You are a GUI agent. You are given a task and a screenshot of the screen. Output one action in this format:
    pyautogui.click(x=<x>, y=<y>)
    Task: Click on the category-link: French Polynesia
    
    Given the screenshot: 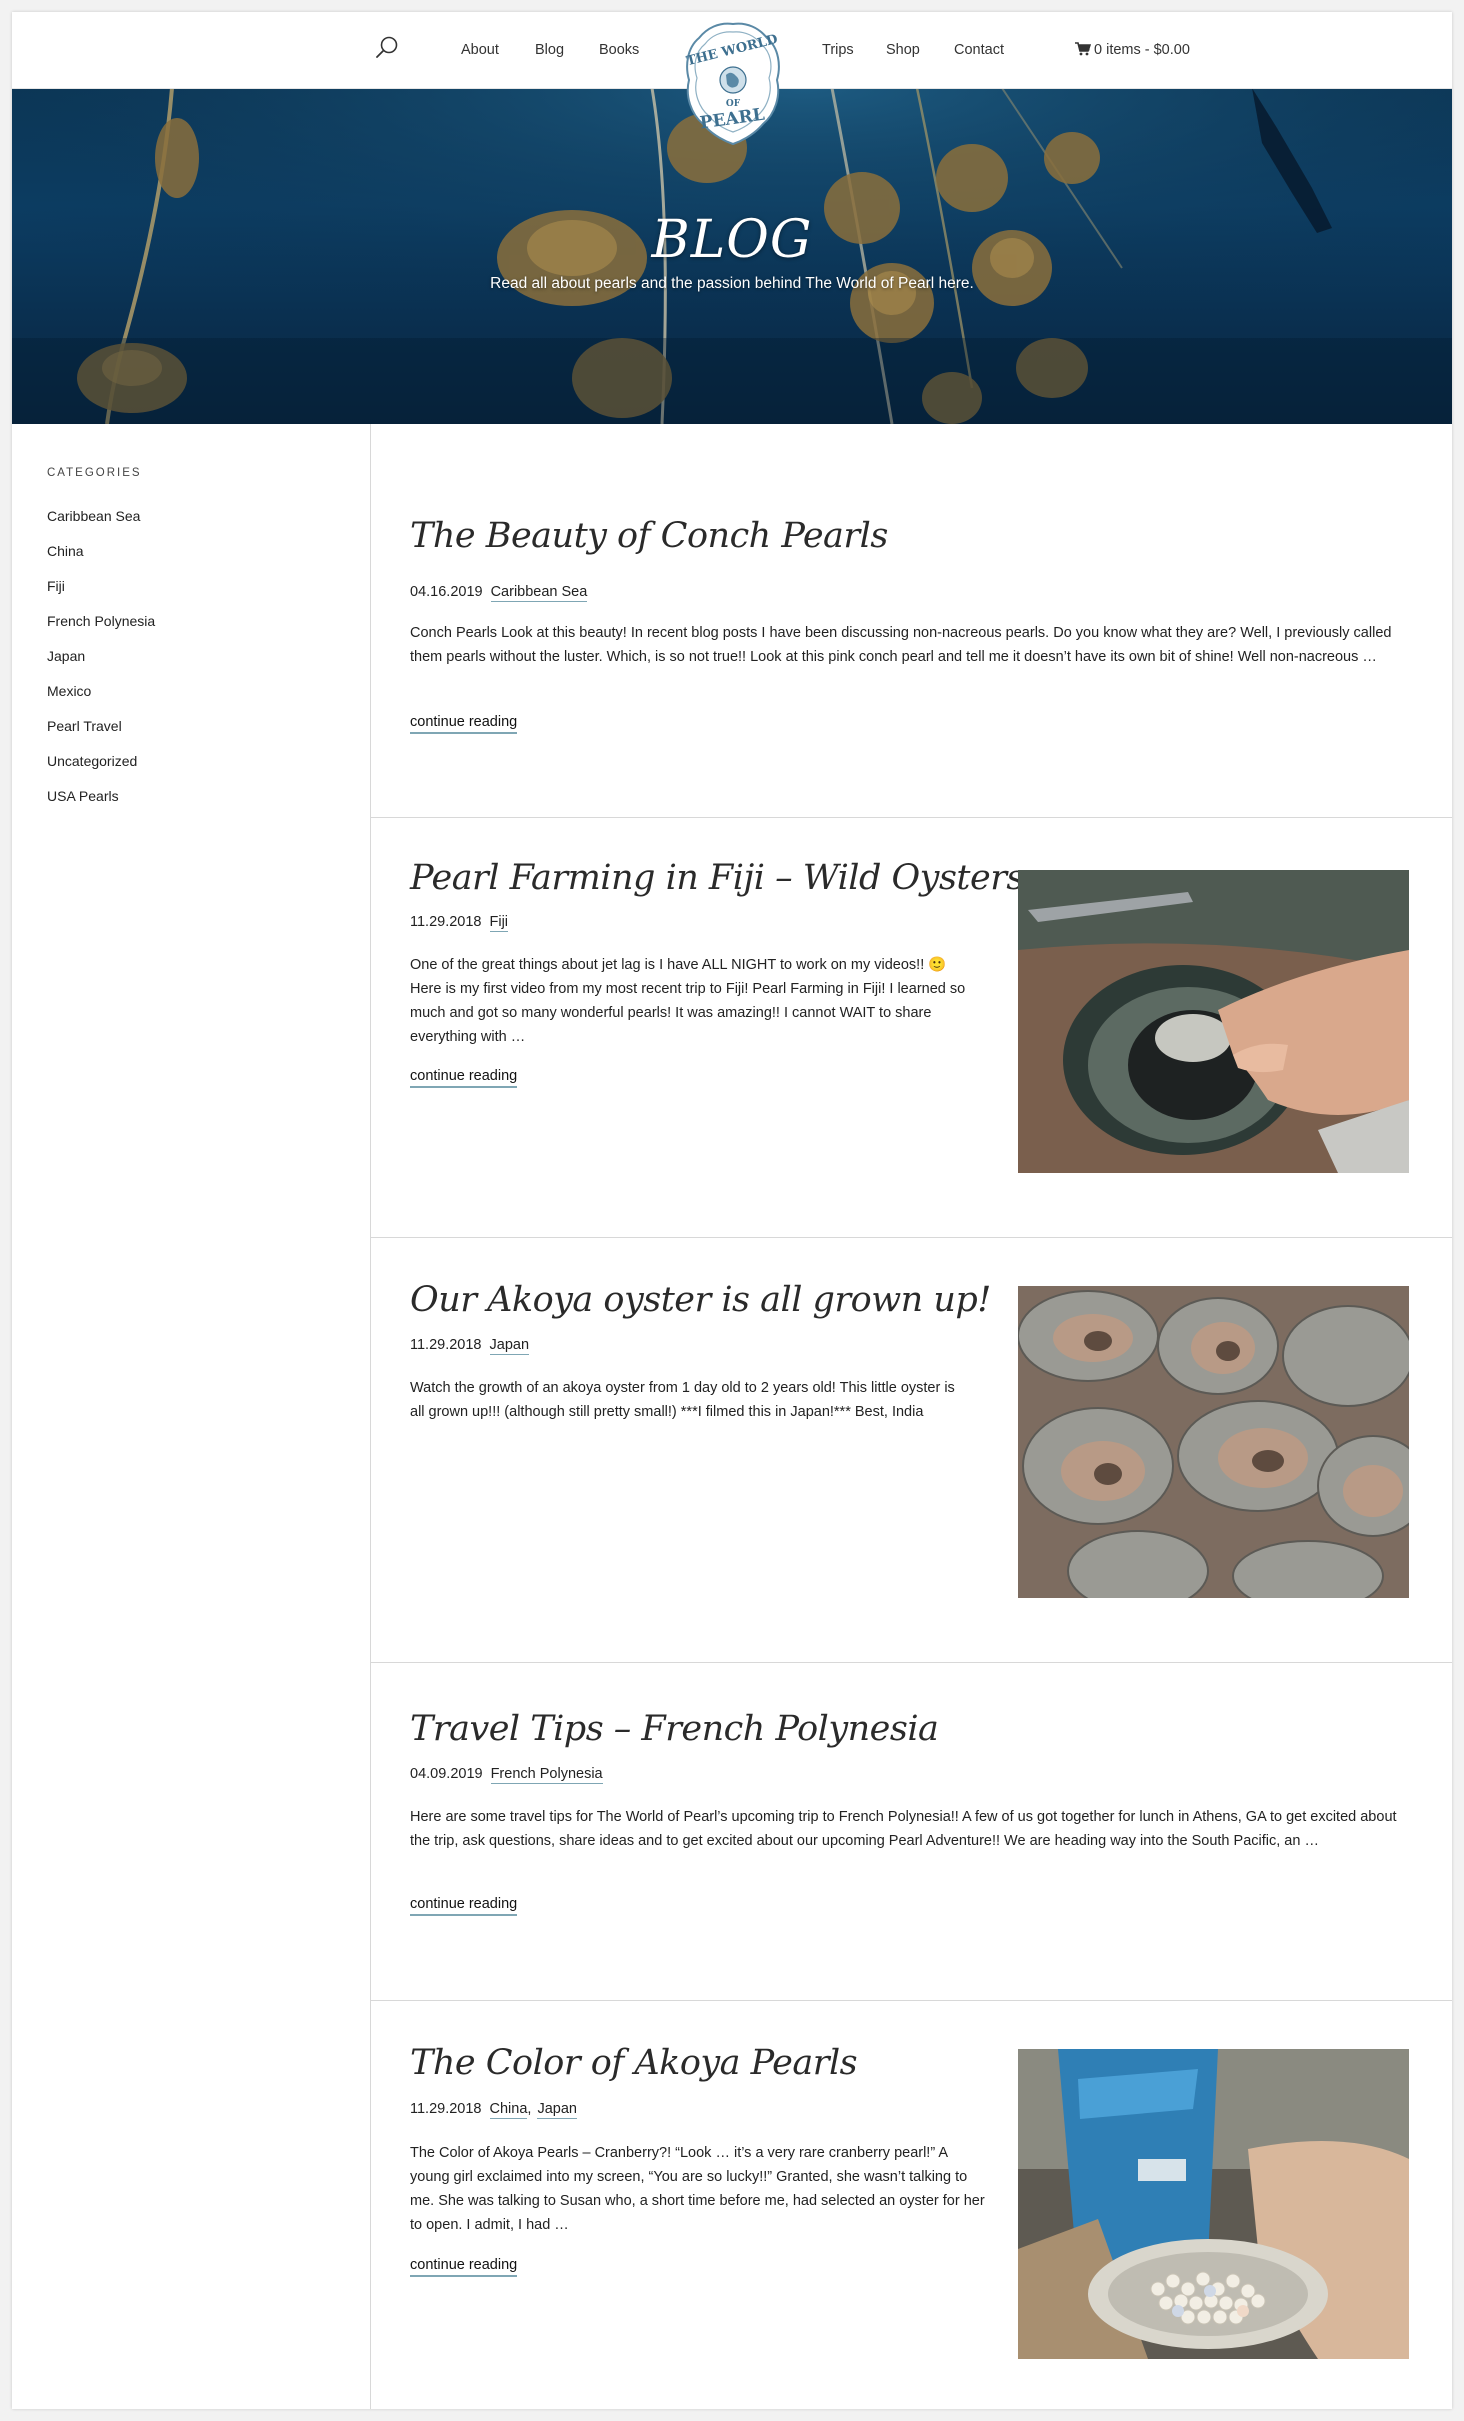 What is the action you would take?
    pyautogui.click(x=101, y=621)
    